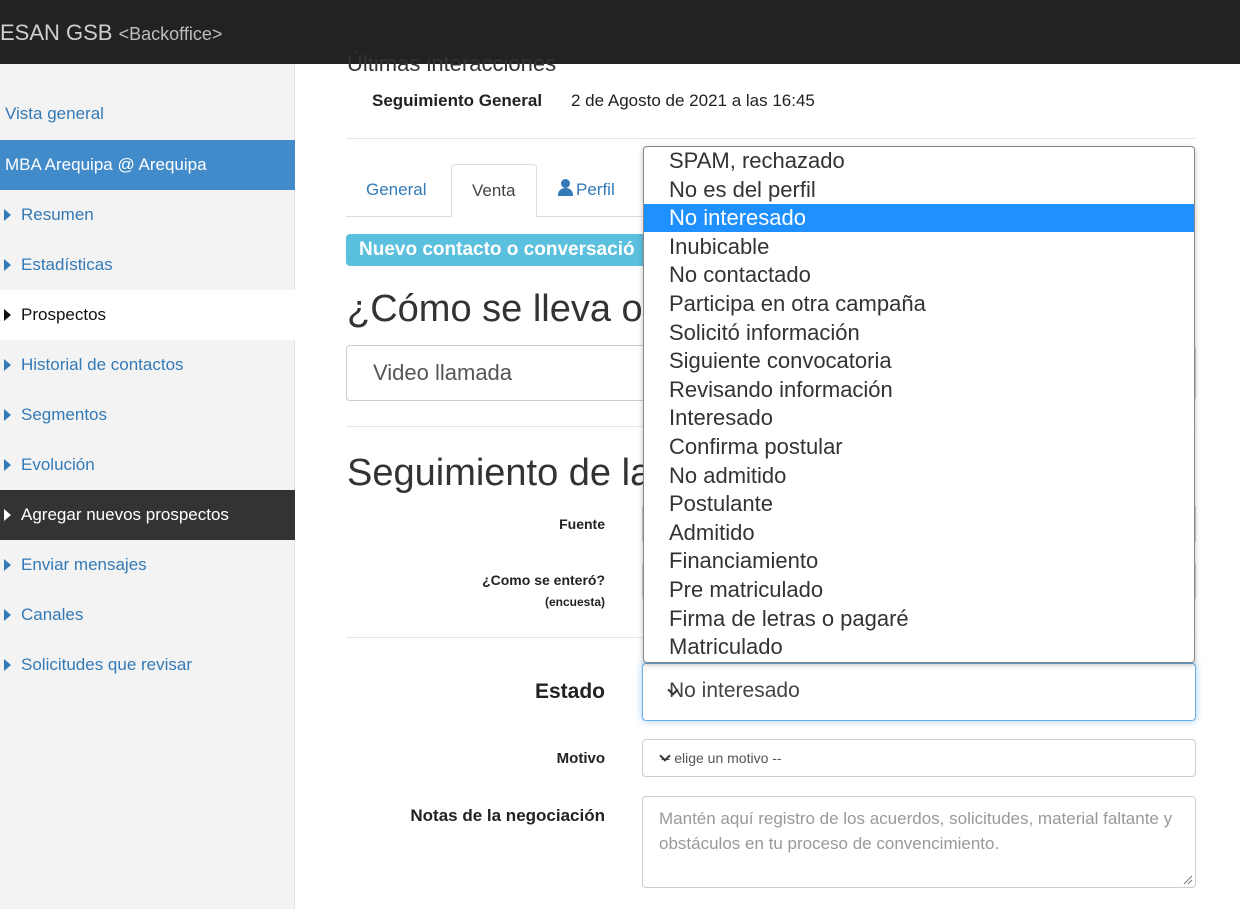 The width and height of the screenshot is (1240, 909). What do you see at coordinates (582, 524) in the screenshot?
I see `fuente-label: Fuente` at bounding box center [582, 524].